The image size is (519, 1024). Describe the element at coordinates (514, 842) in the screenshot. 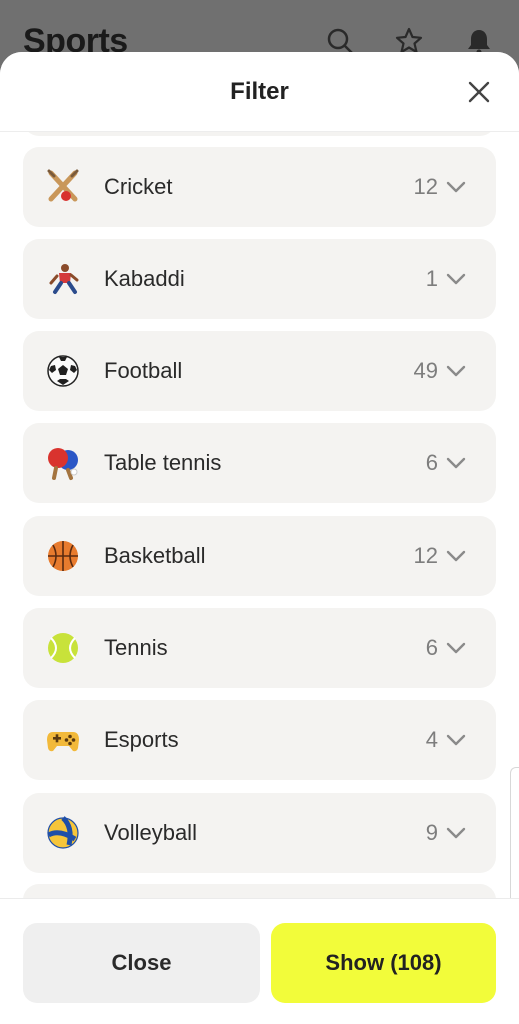

I see `scrollbar` at that location.